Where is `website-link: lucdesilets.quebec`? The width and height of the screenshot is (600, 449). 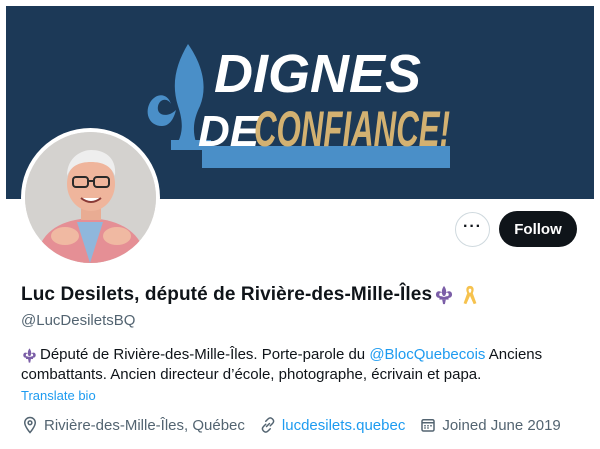 website-link: lucdesilets.quebec is located at coordinates (343, 425).